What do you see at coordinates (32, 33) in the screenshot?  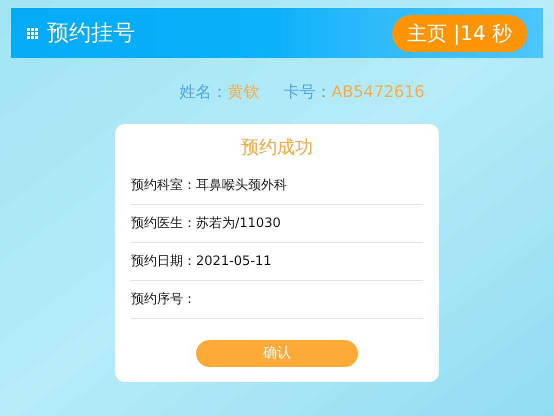 I see `grid-icon` at bounding box center [32, 33].